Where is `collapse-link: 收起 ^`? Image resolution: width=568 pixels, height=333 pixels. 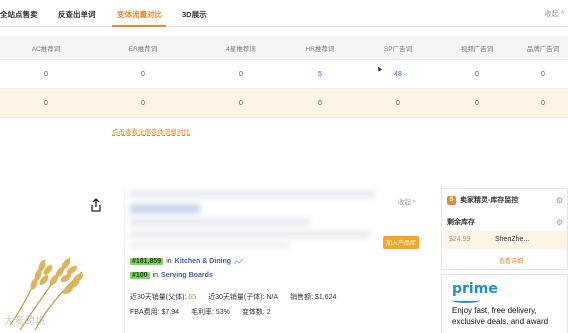 collapse-link: 收起 ^ is located at coordinates (554, 14).